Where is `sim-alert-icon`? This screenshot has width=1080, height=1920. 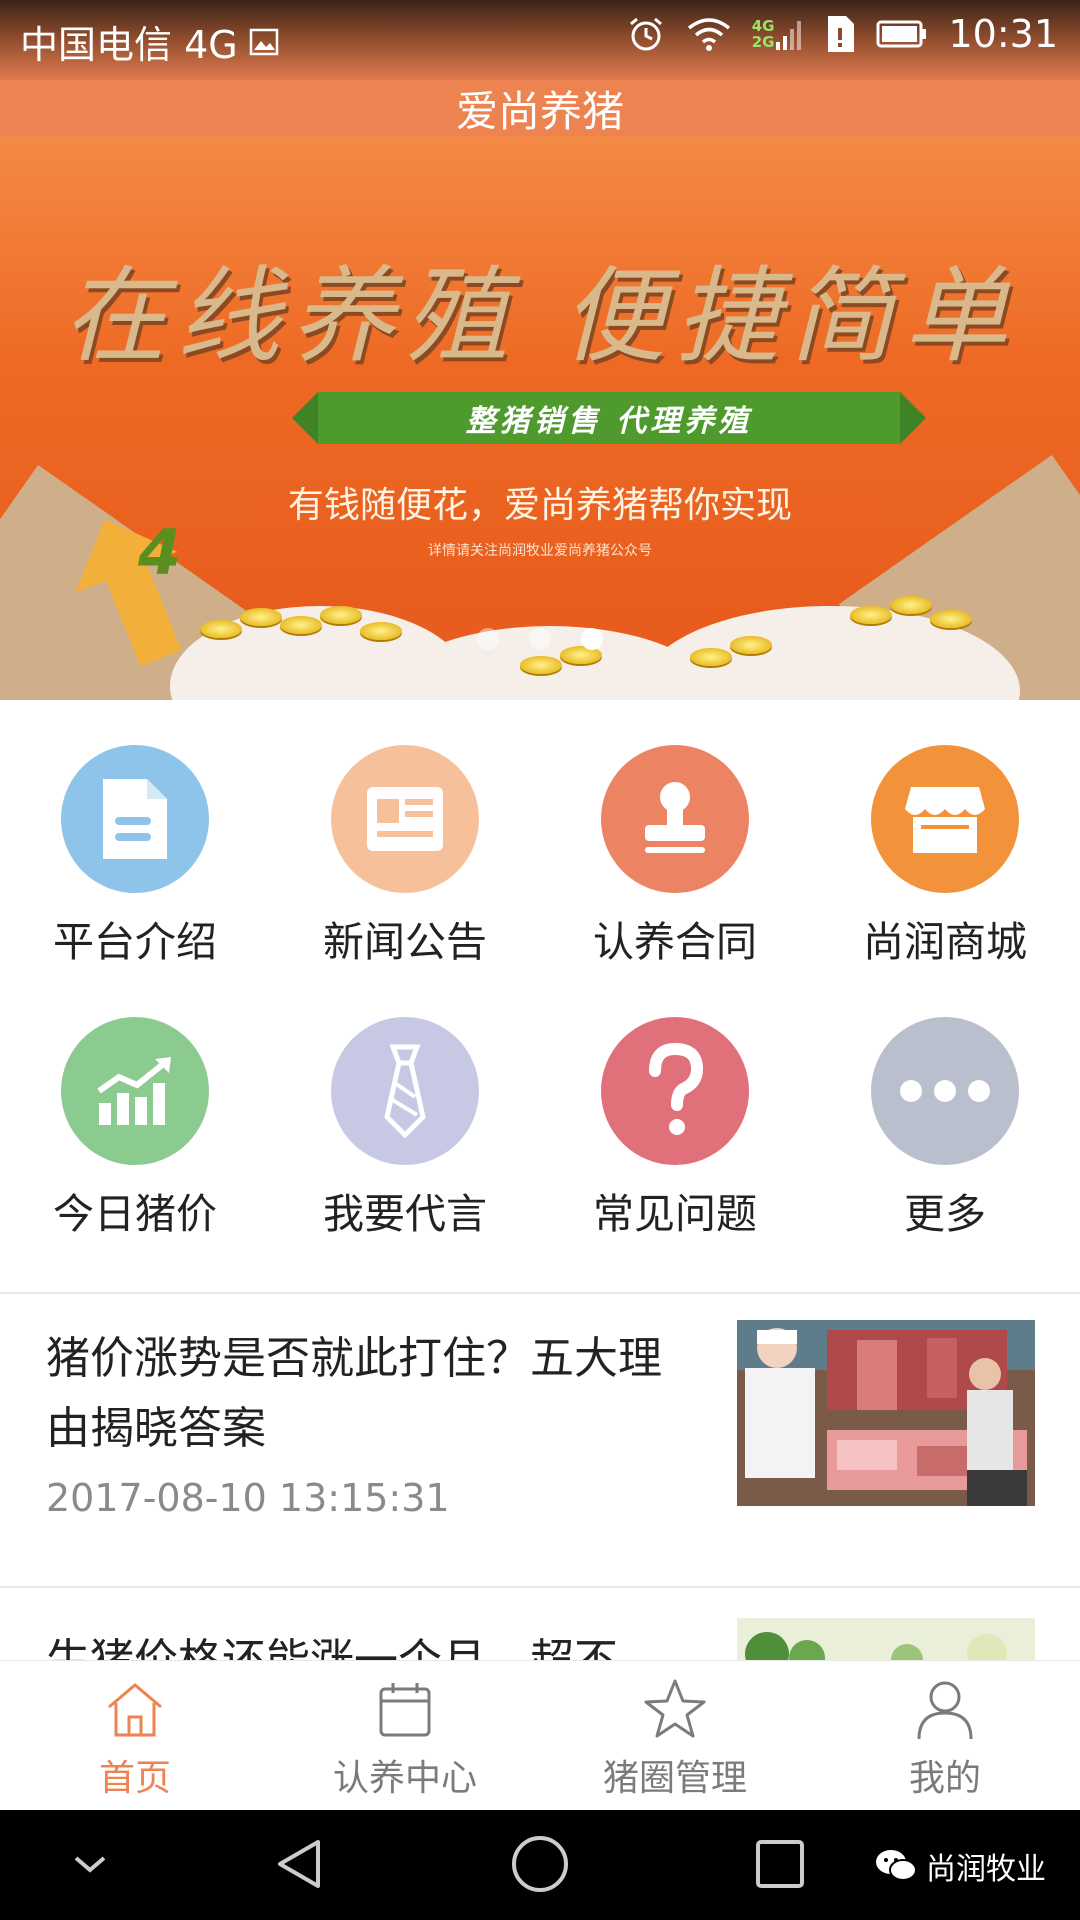 sim-alert-icon is located at coordinates (840, 34).